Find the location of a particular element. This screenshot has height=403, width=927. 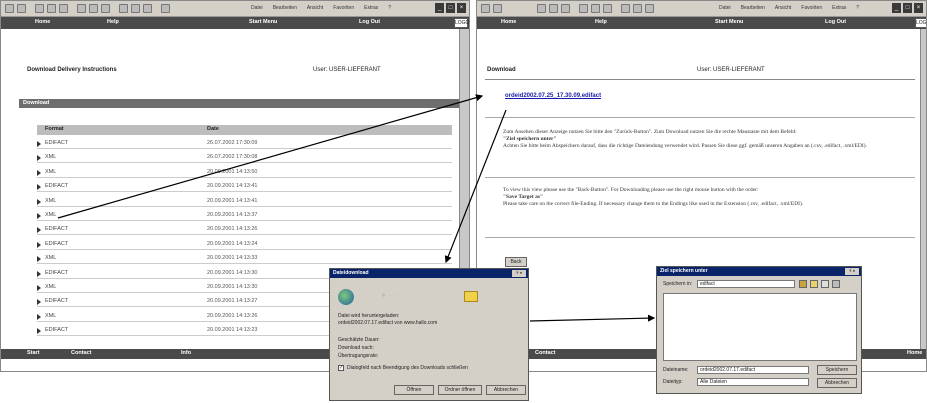

filename-field: ordeid2002.07.17.edifact is located at coordinates (753, 370).